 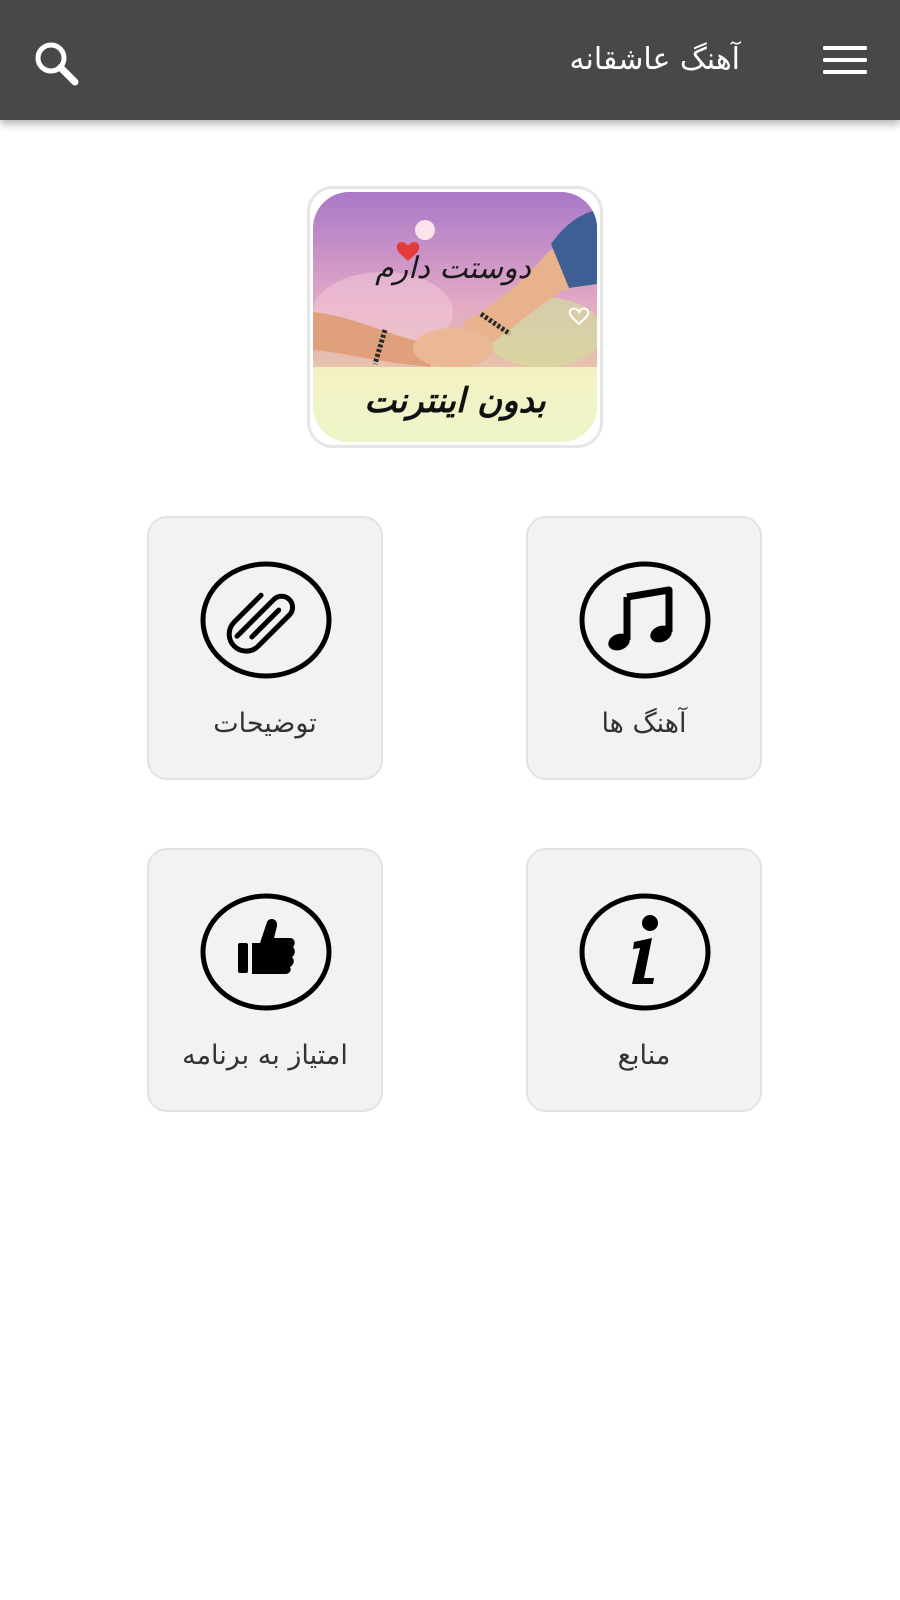 What do you see at coordinates (654, 59) in the screenshot?
I see `app-title: آهنگ عاشقانه` at bounding box center [654, 59].